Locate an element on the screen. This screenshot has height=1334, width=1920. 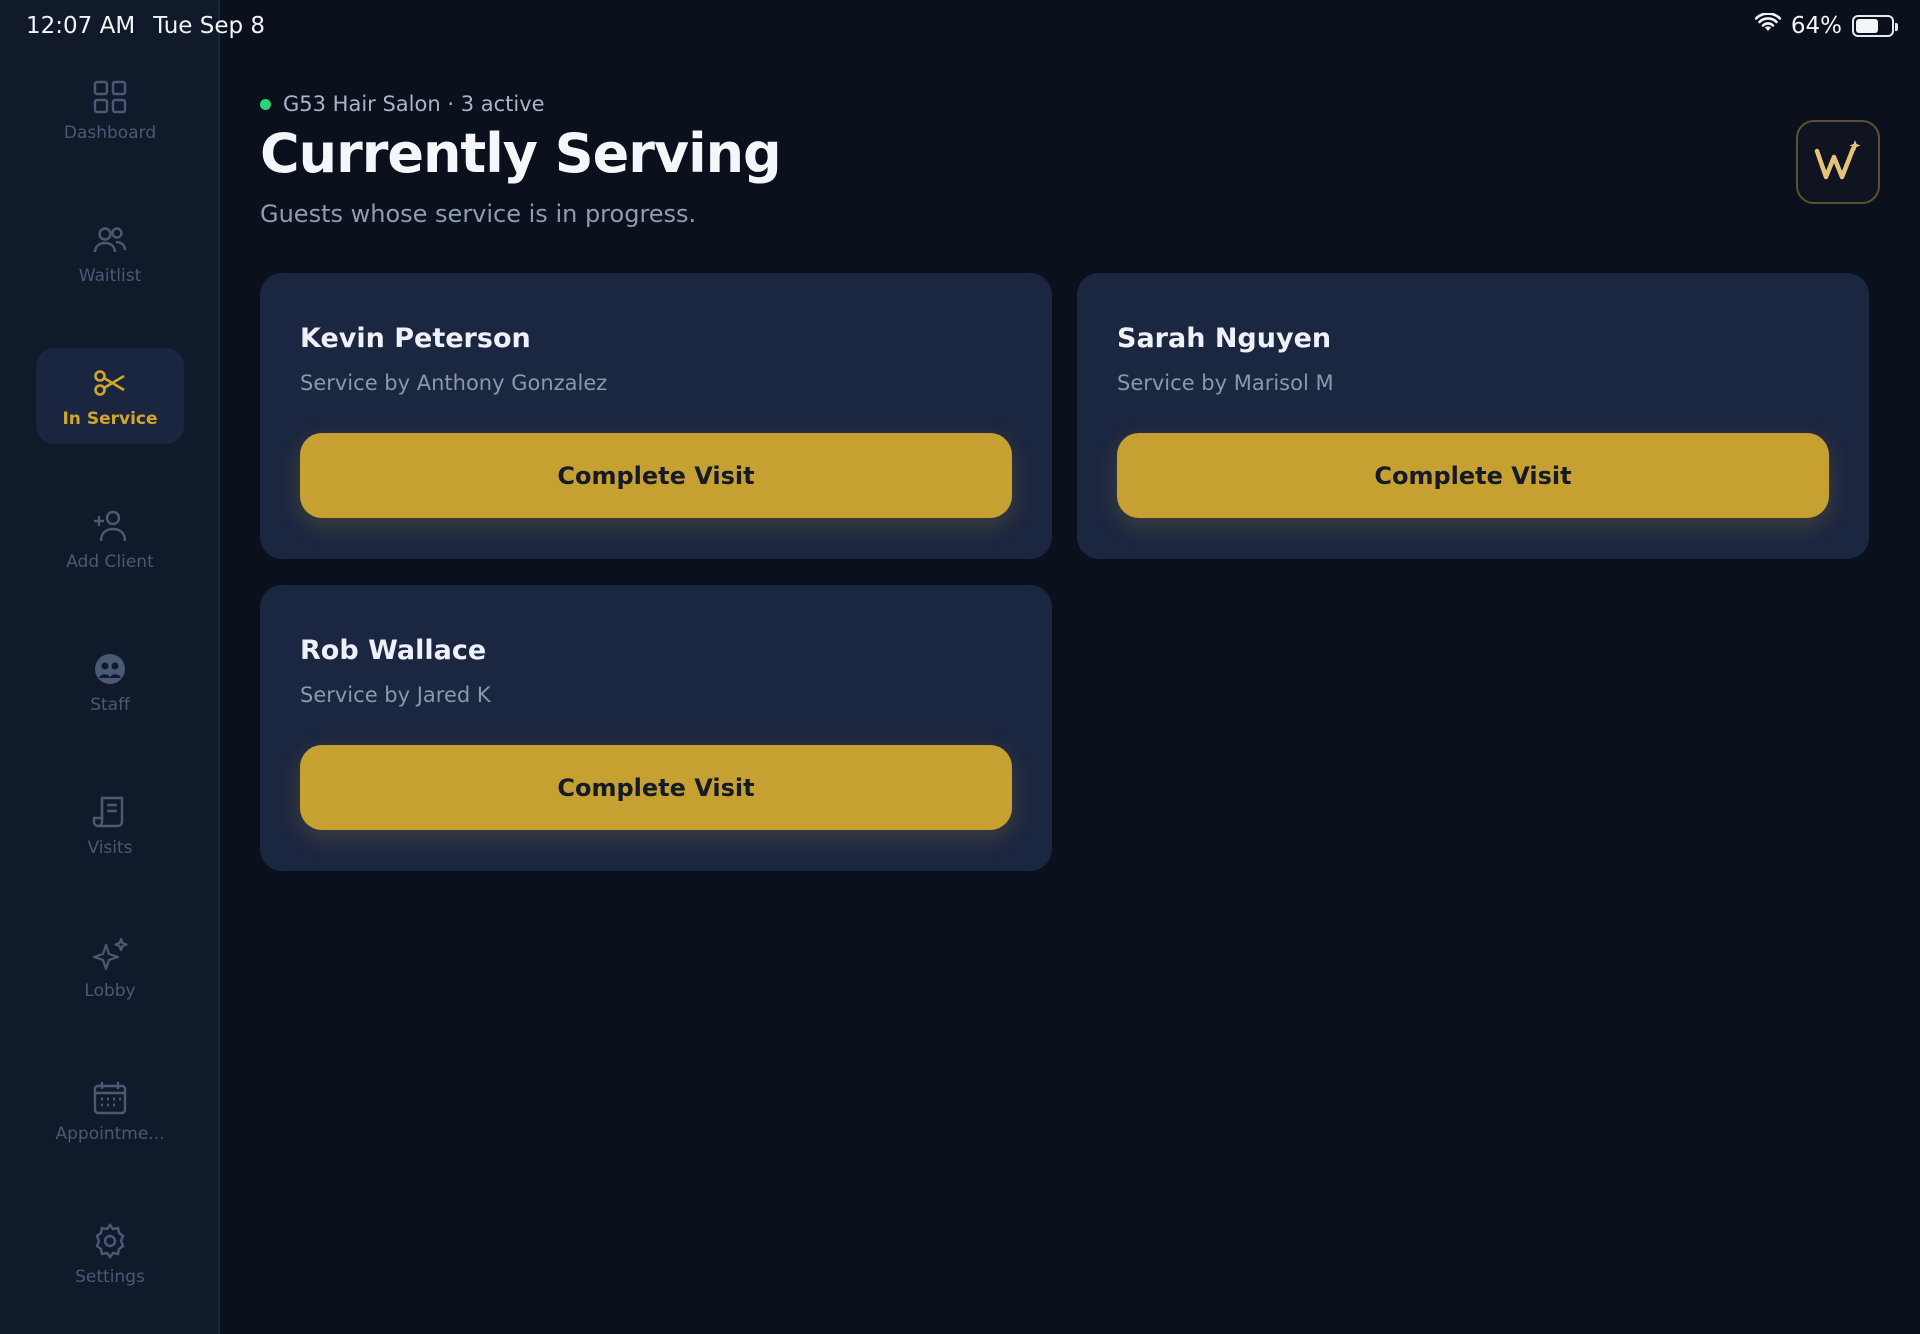
battery-icon is located at coordinates (1875, 26).